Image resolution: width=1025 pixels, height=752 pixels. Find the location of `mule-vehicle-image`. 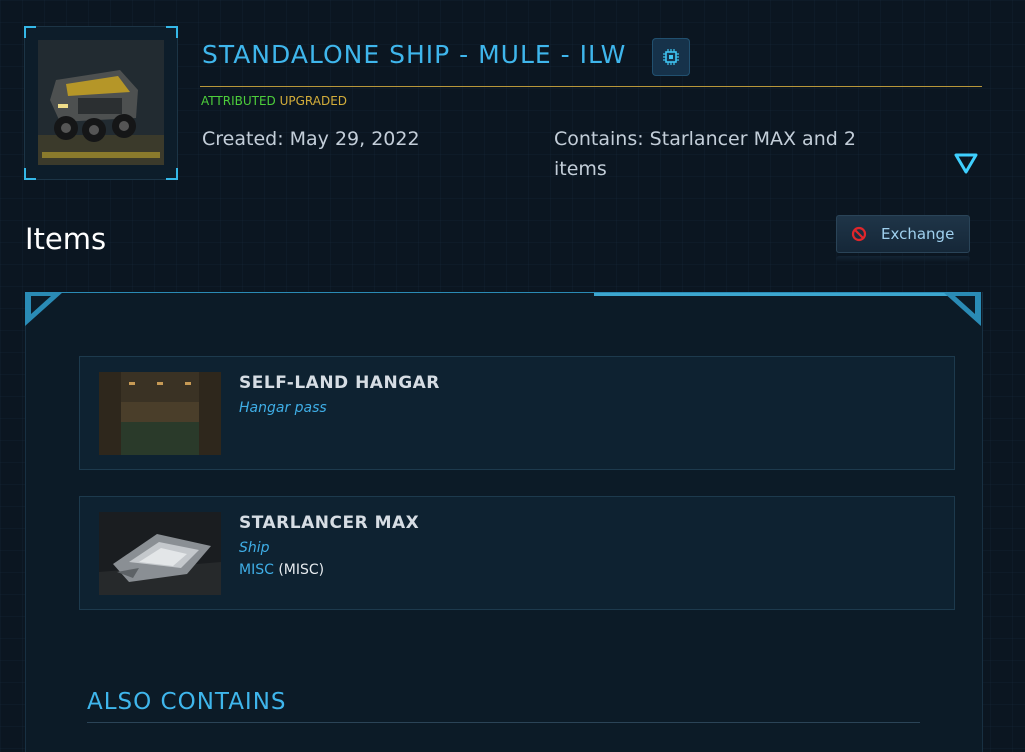

mule-vehicle-image is located at coordinates (101, 102).